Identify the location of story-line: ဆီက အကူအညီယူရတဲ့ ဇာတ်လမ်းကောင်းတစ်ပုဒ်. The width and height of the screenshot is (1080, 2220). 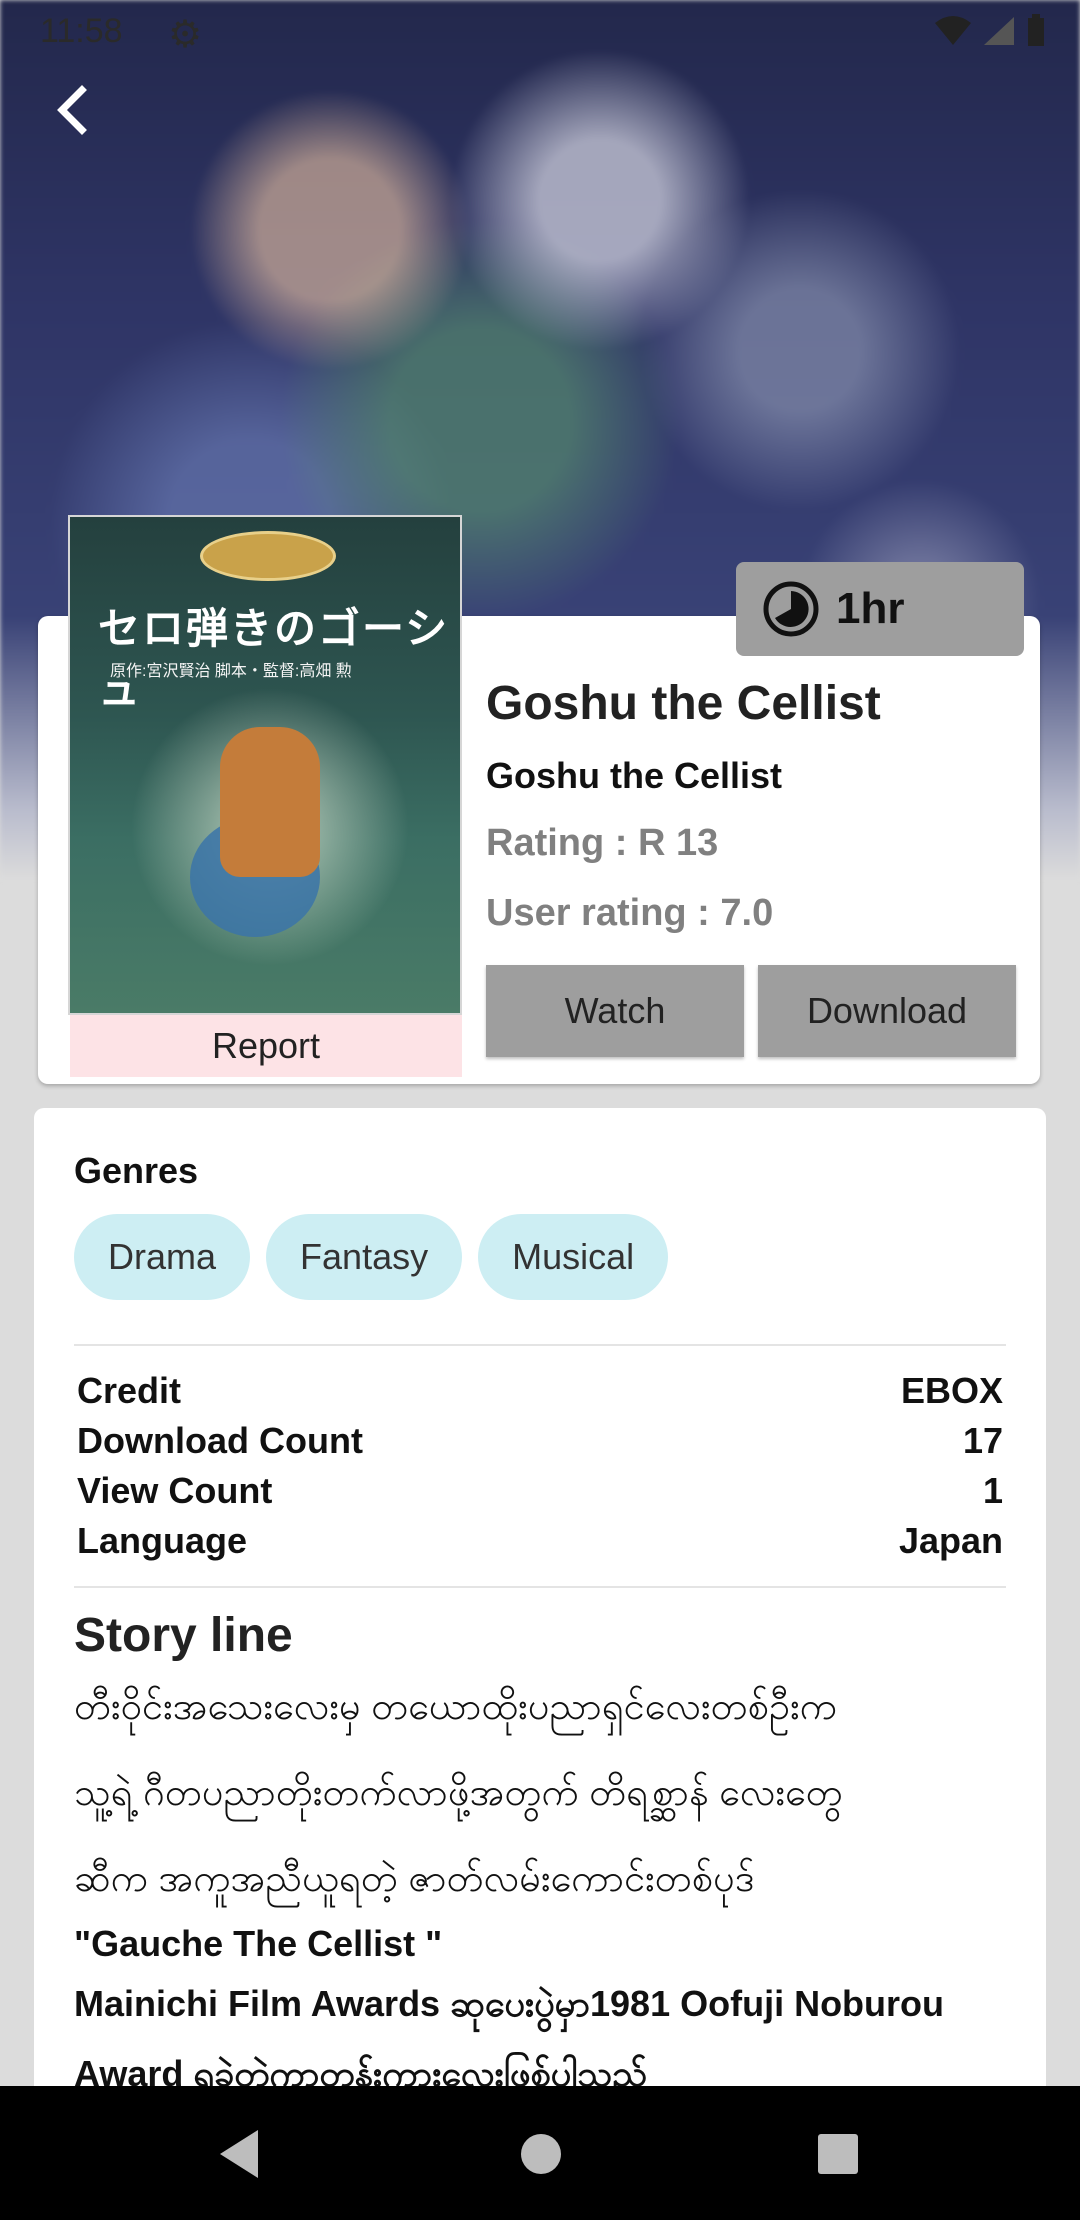
(414, 1879).